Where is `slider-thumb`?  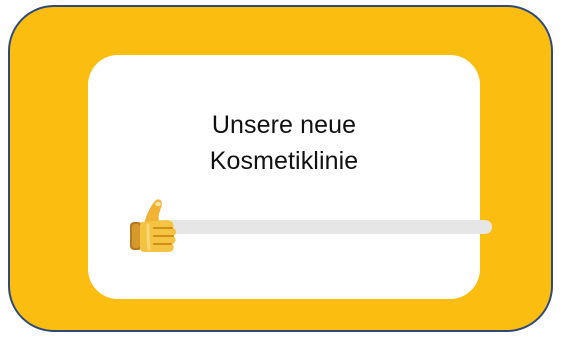 slider-thumb is located at coordinates (154, 227).